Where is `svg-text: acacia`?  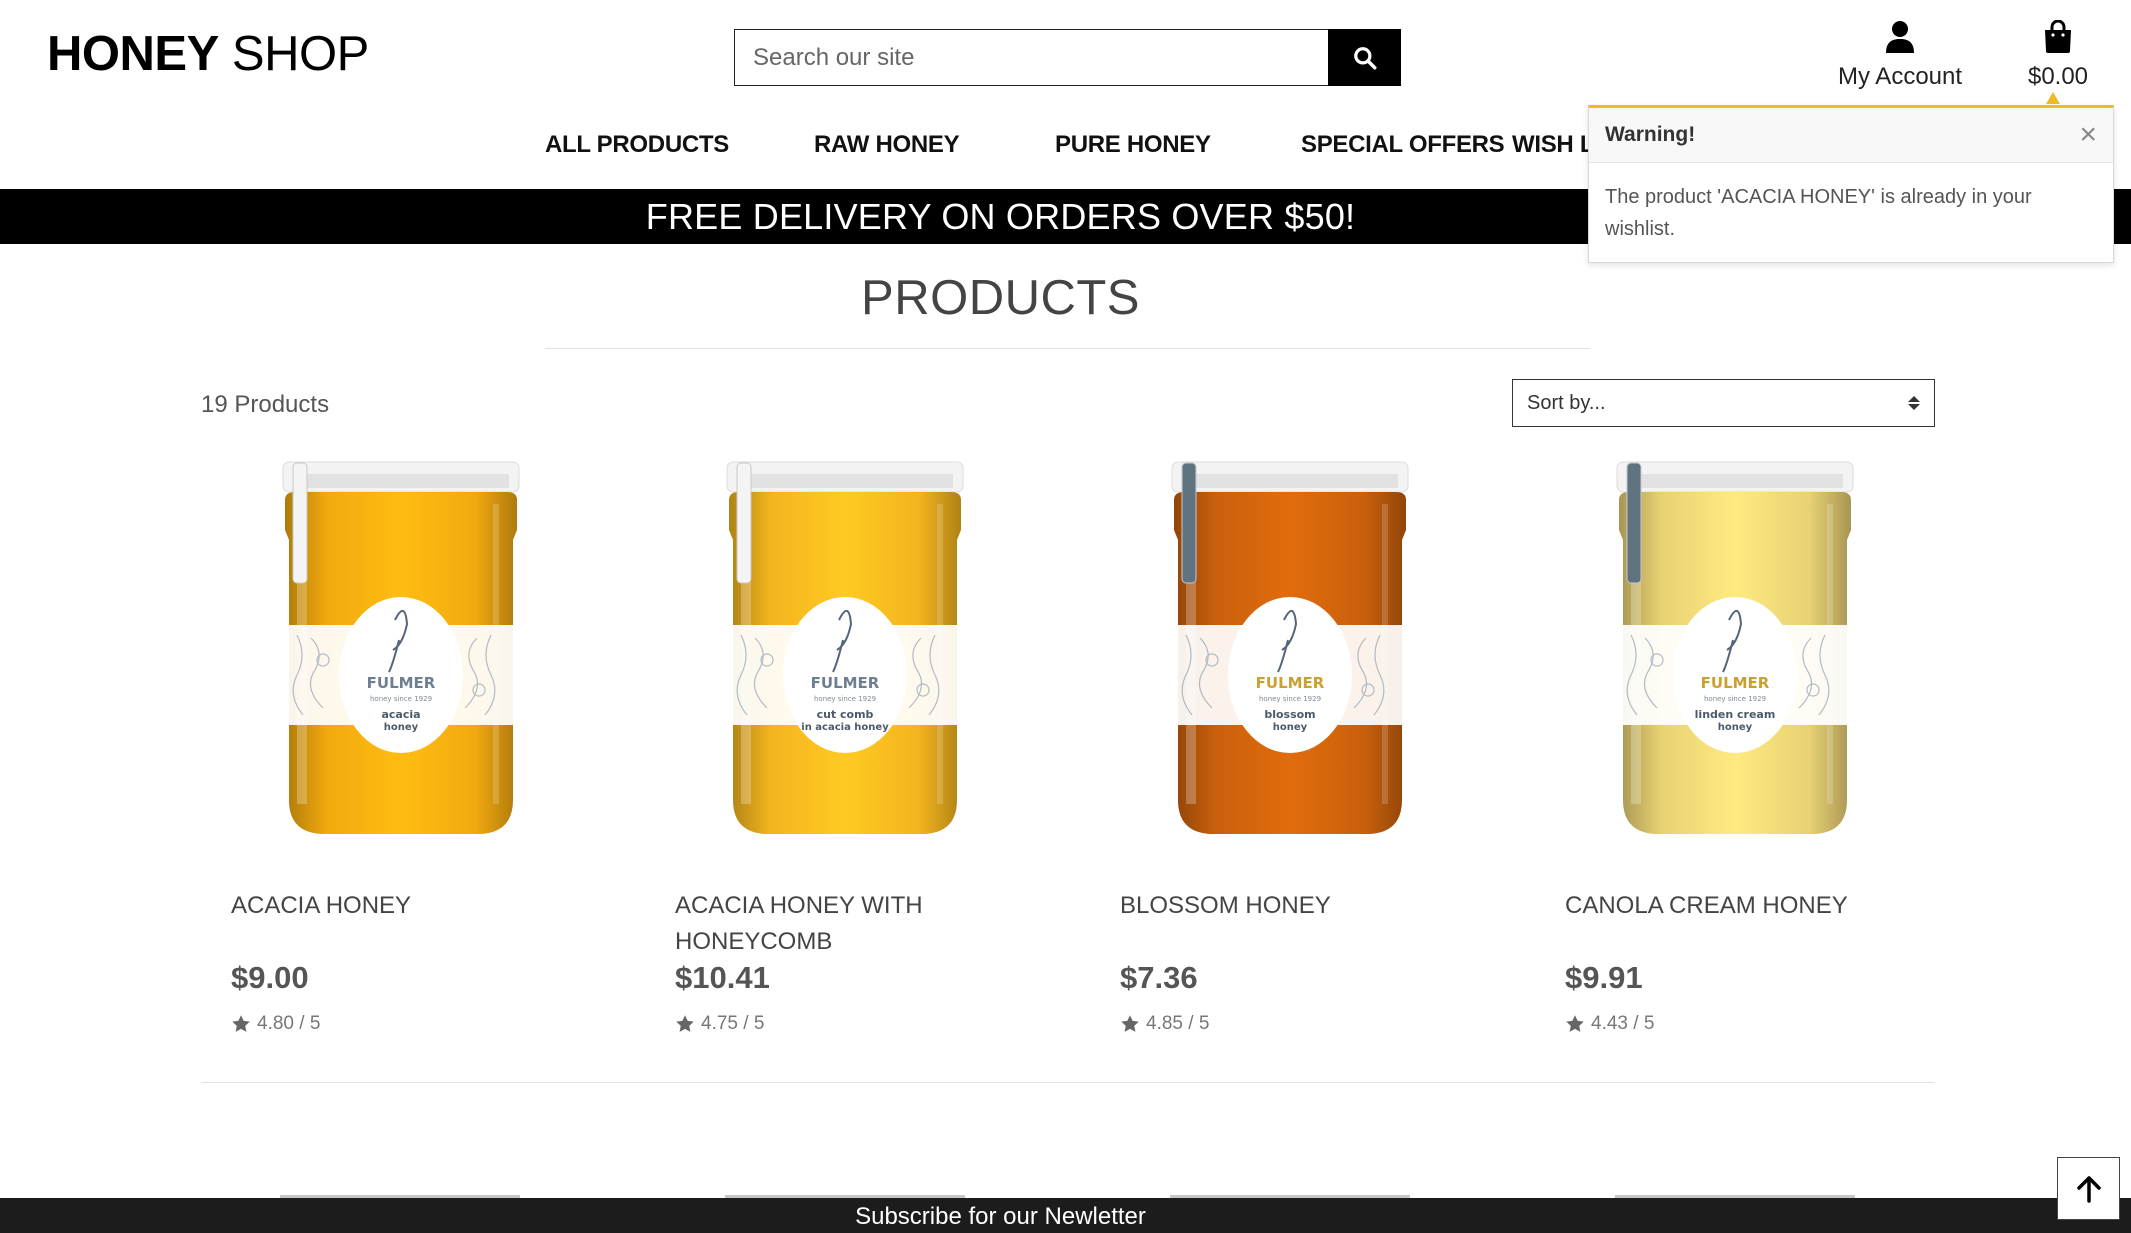 svg-text: acacia is located at coordinates (400, 714).